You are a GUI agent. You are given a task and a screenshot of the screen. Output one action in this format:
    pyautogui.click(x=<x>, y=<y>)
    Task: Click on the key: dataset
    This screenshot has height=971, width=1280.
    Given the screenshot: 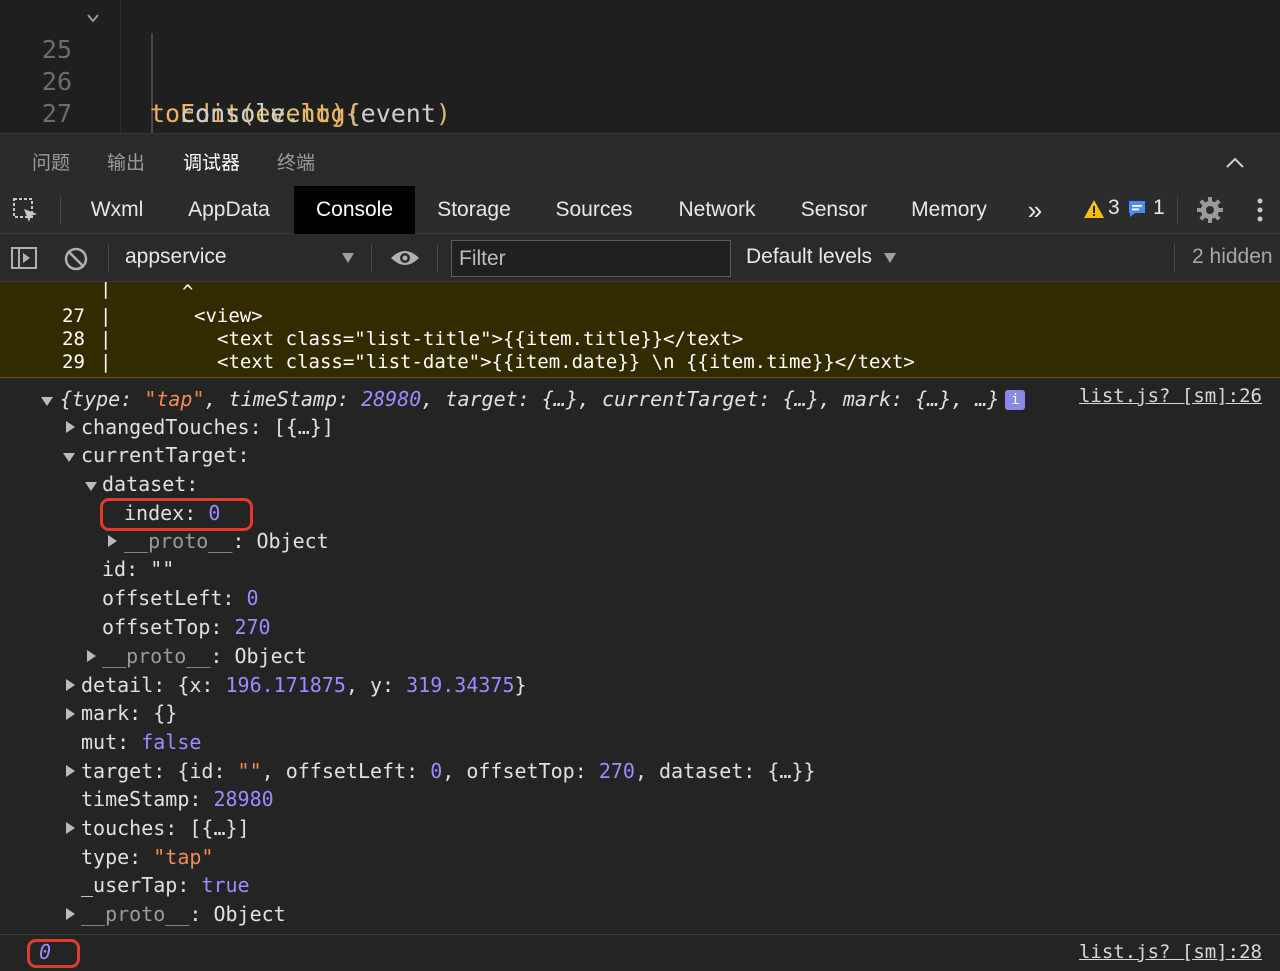 What is the action you would take?
    pyautogui.click(x=144, y=484)
    